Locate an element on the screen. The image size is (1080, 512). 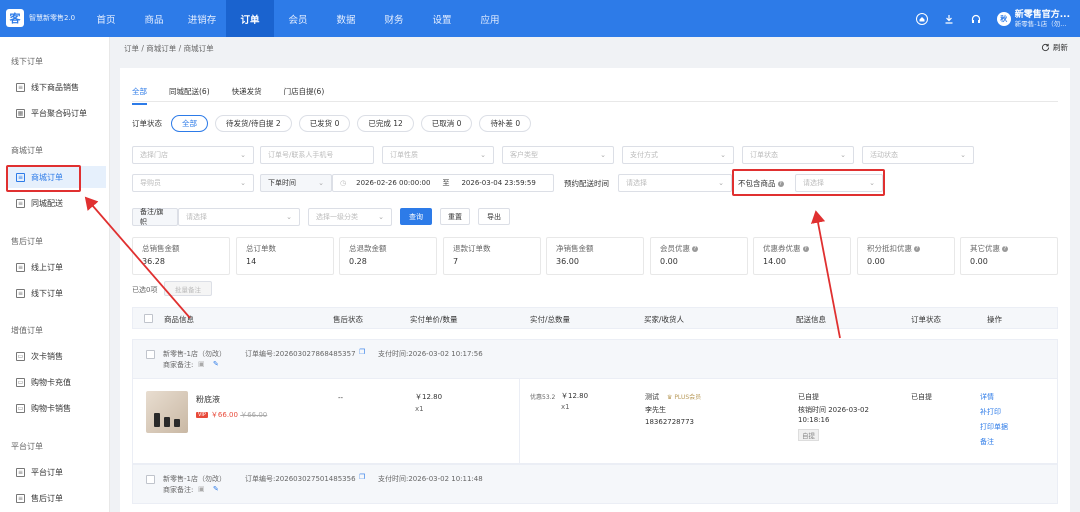
date-start: 2026-02-26 00:00:00 is located at coordinates (393, 183).